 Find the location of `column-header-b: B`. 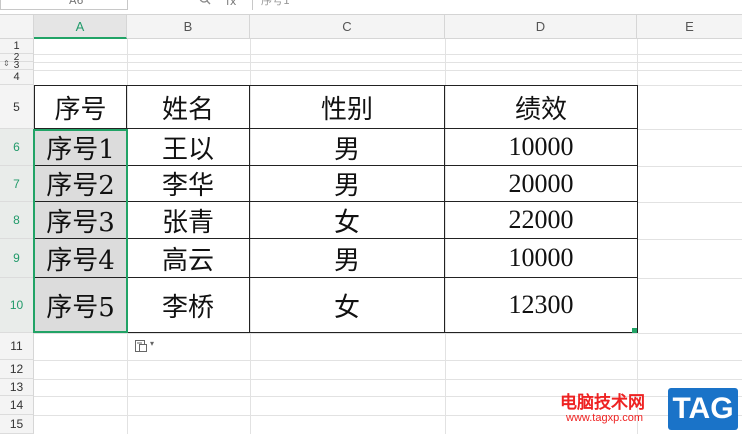

column-header-b: B is located at coordinates (188, 27).